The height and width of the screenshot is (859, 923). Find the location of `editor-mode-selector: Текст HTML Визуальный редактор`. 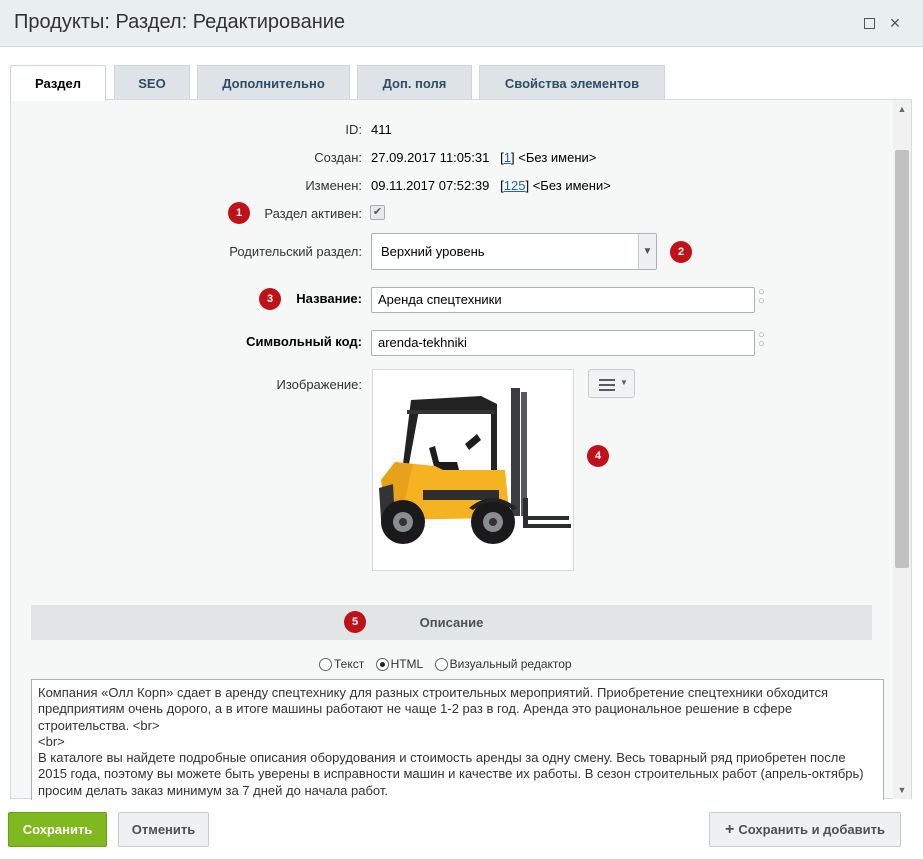

editor-mode-selector: Текст HTML Визуальный редактор is located at coordinates (449, 666).